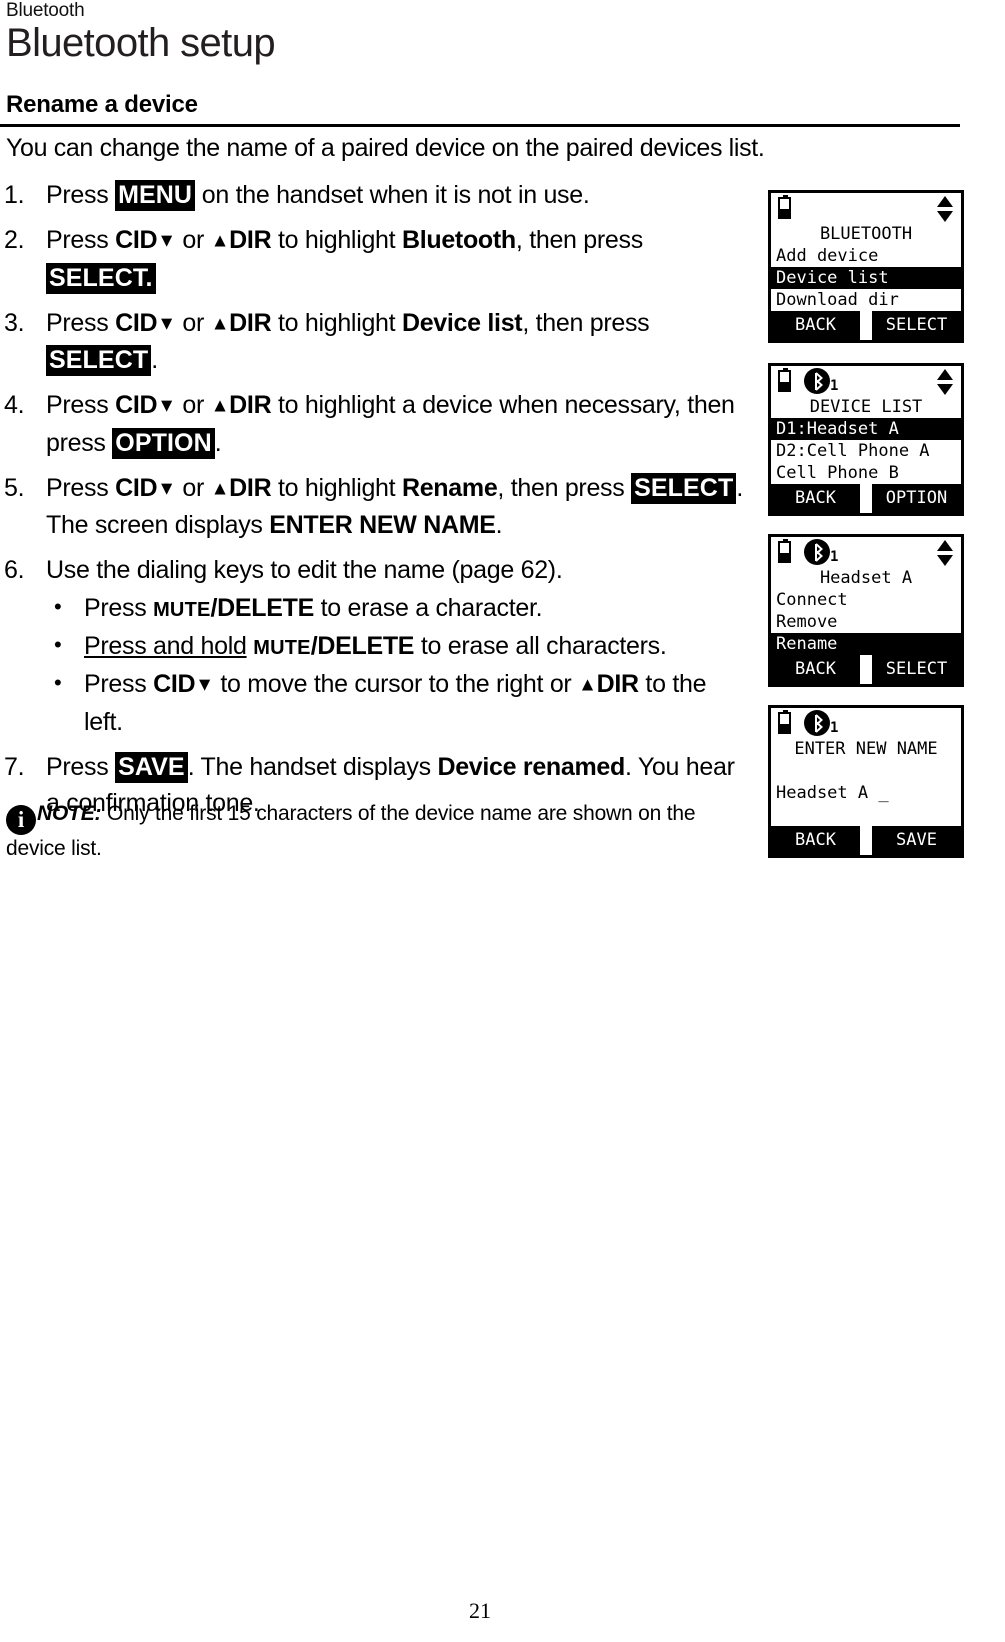 This screenshot has width=1005, height=1642. Describe the element at coordinates (81, 322) in the screenshot. I see `step-3-lead: Press` at that location.